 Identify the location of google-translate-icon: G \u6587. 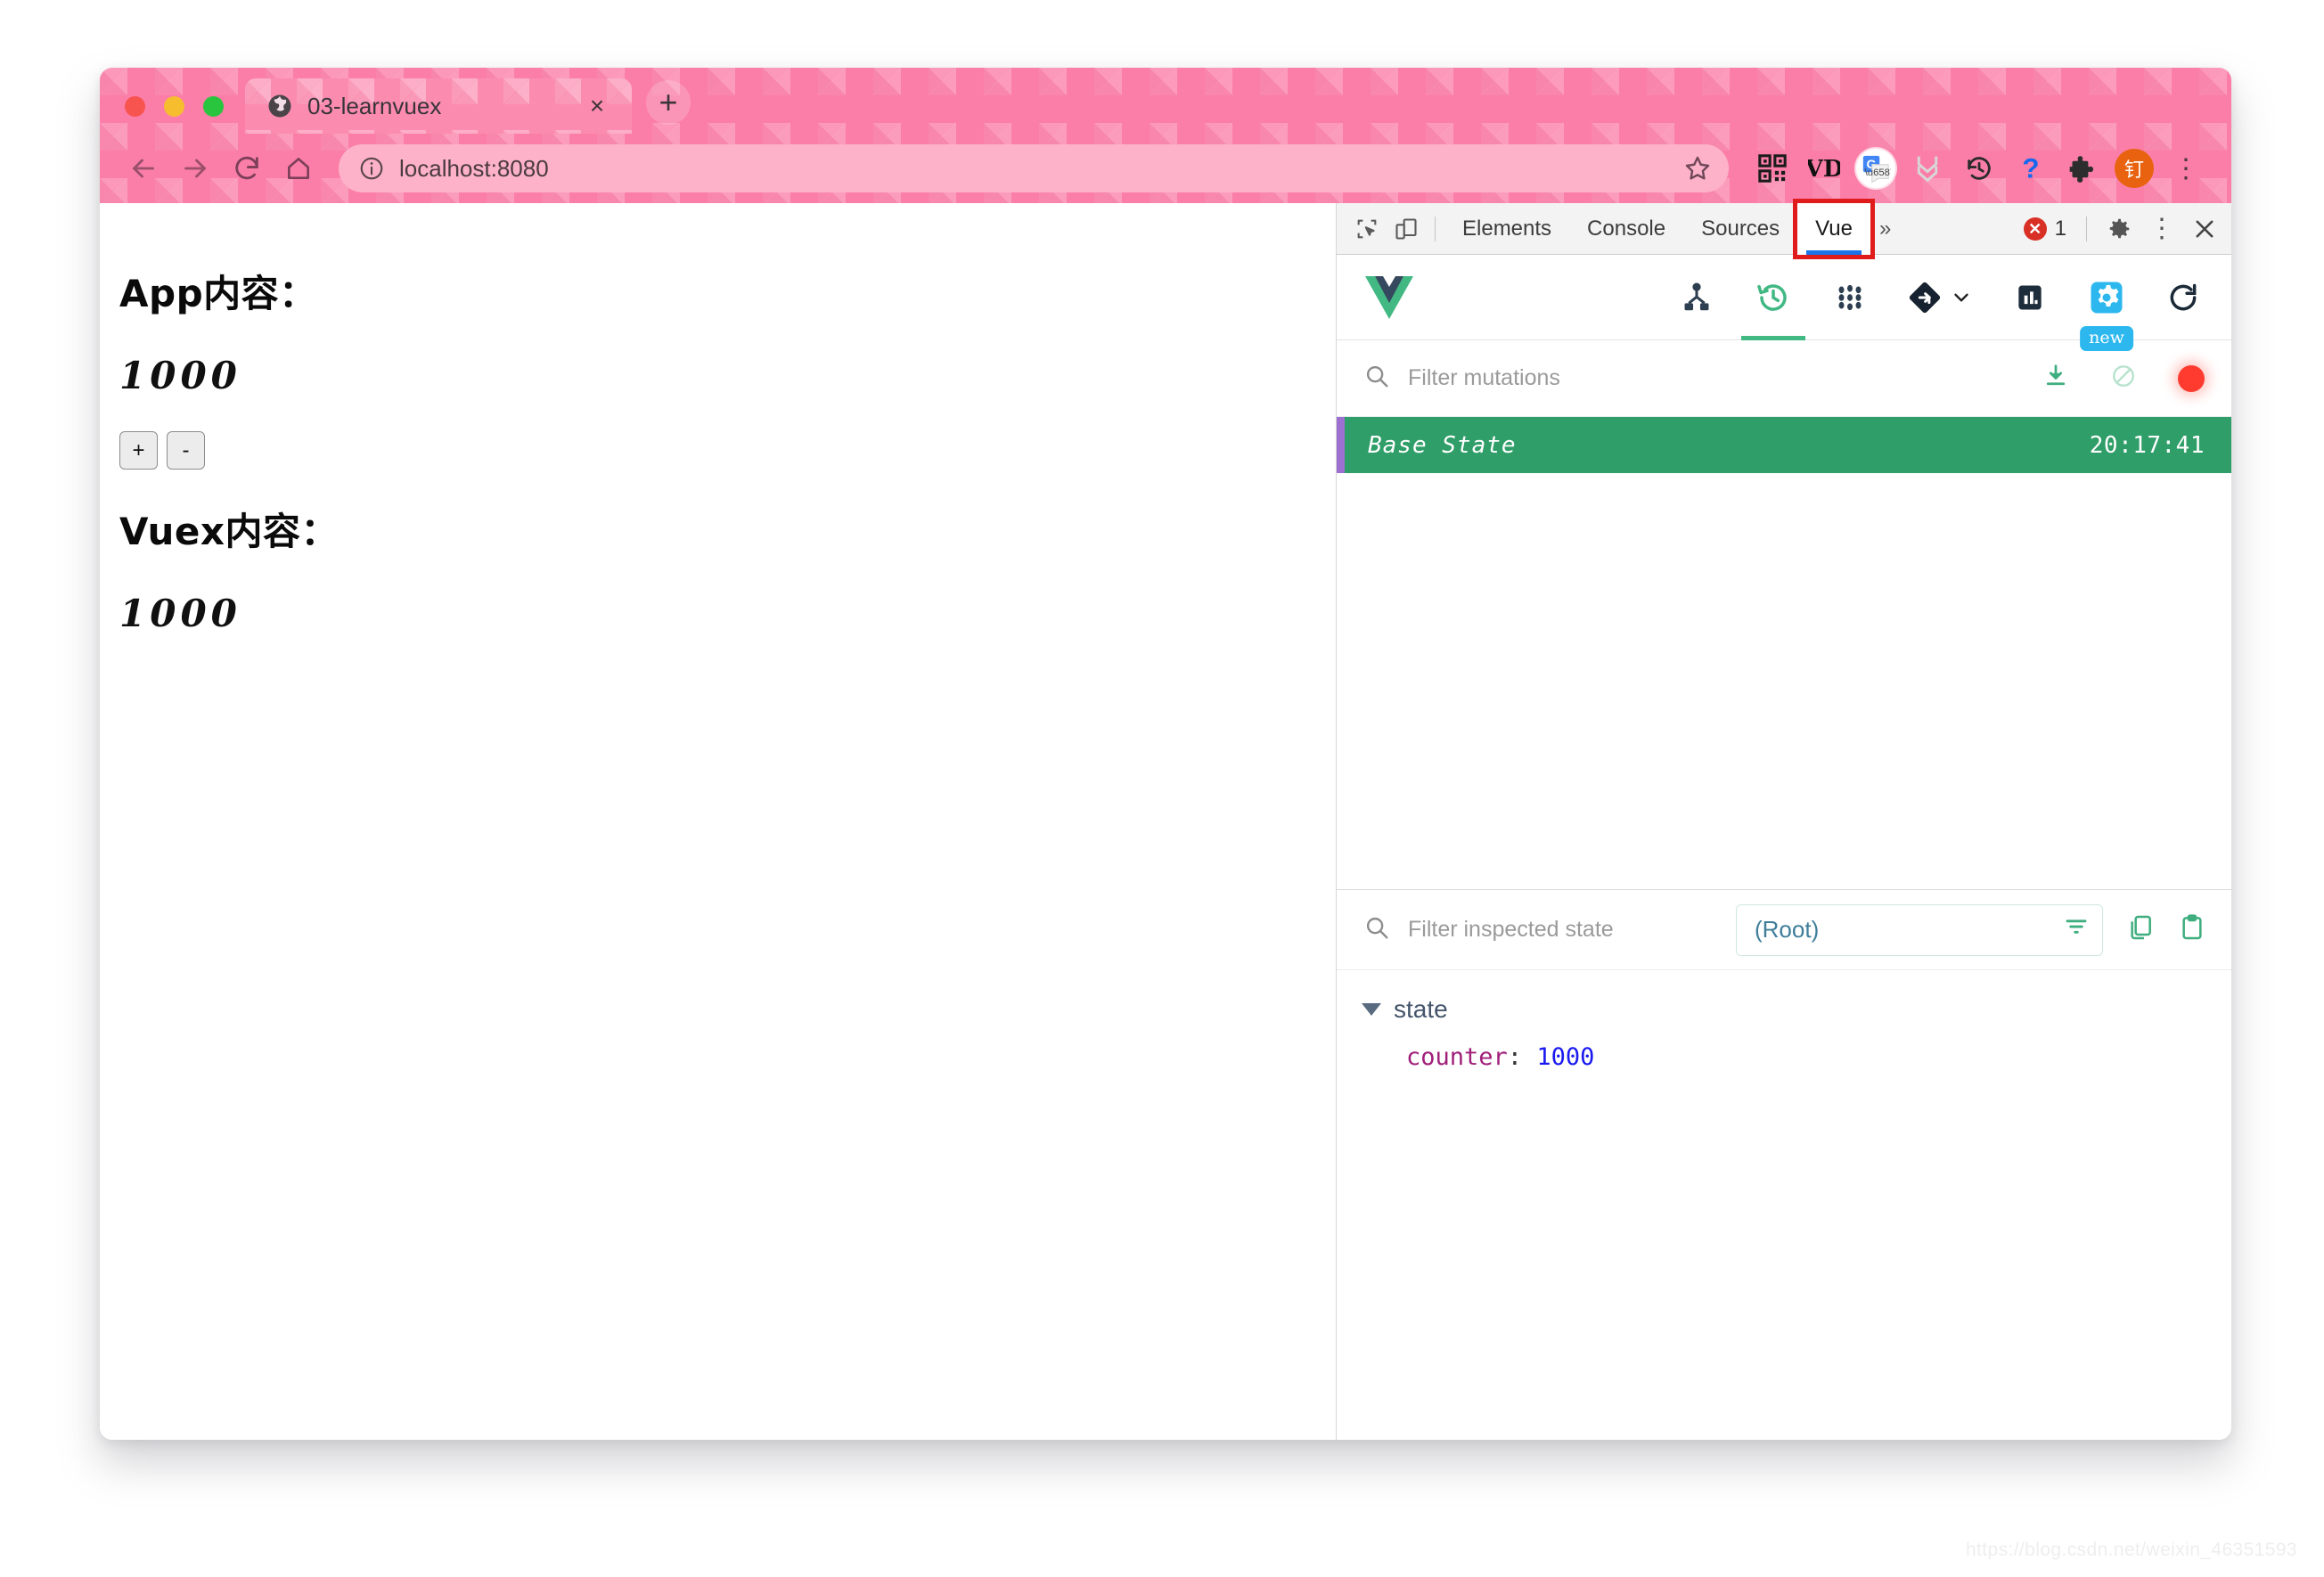
(1876, 168).